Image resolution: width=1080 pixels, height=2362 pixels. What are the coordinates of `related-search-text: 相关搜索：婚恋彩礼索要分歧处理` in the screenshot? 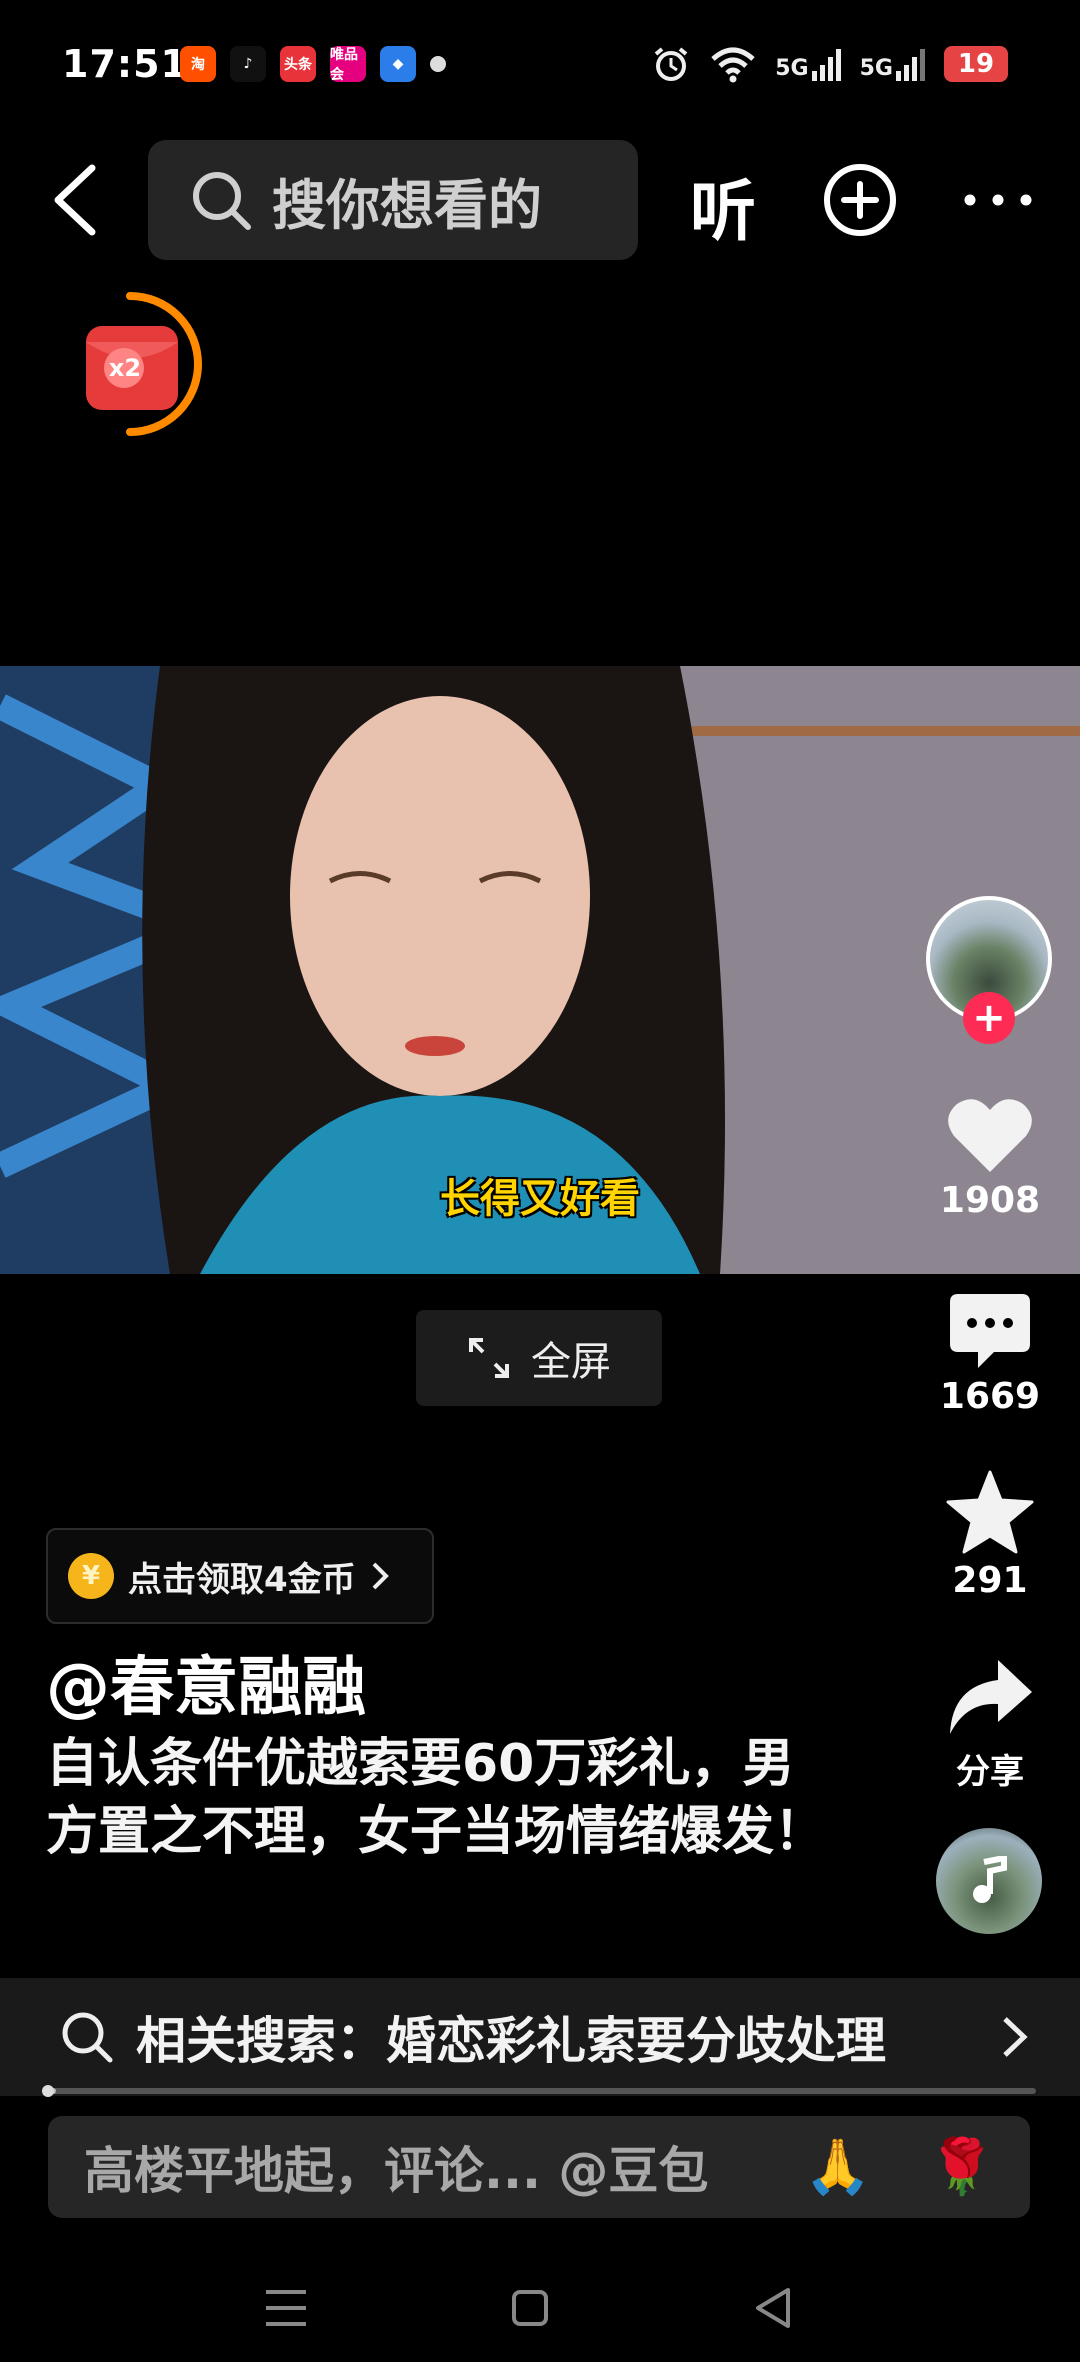 It's located at (511, 2041).